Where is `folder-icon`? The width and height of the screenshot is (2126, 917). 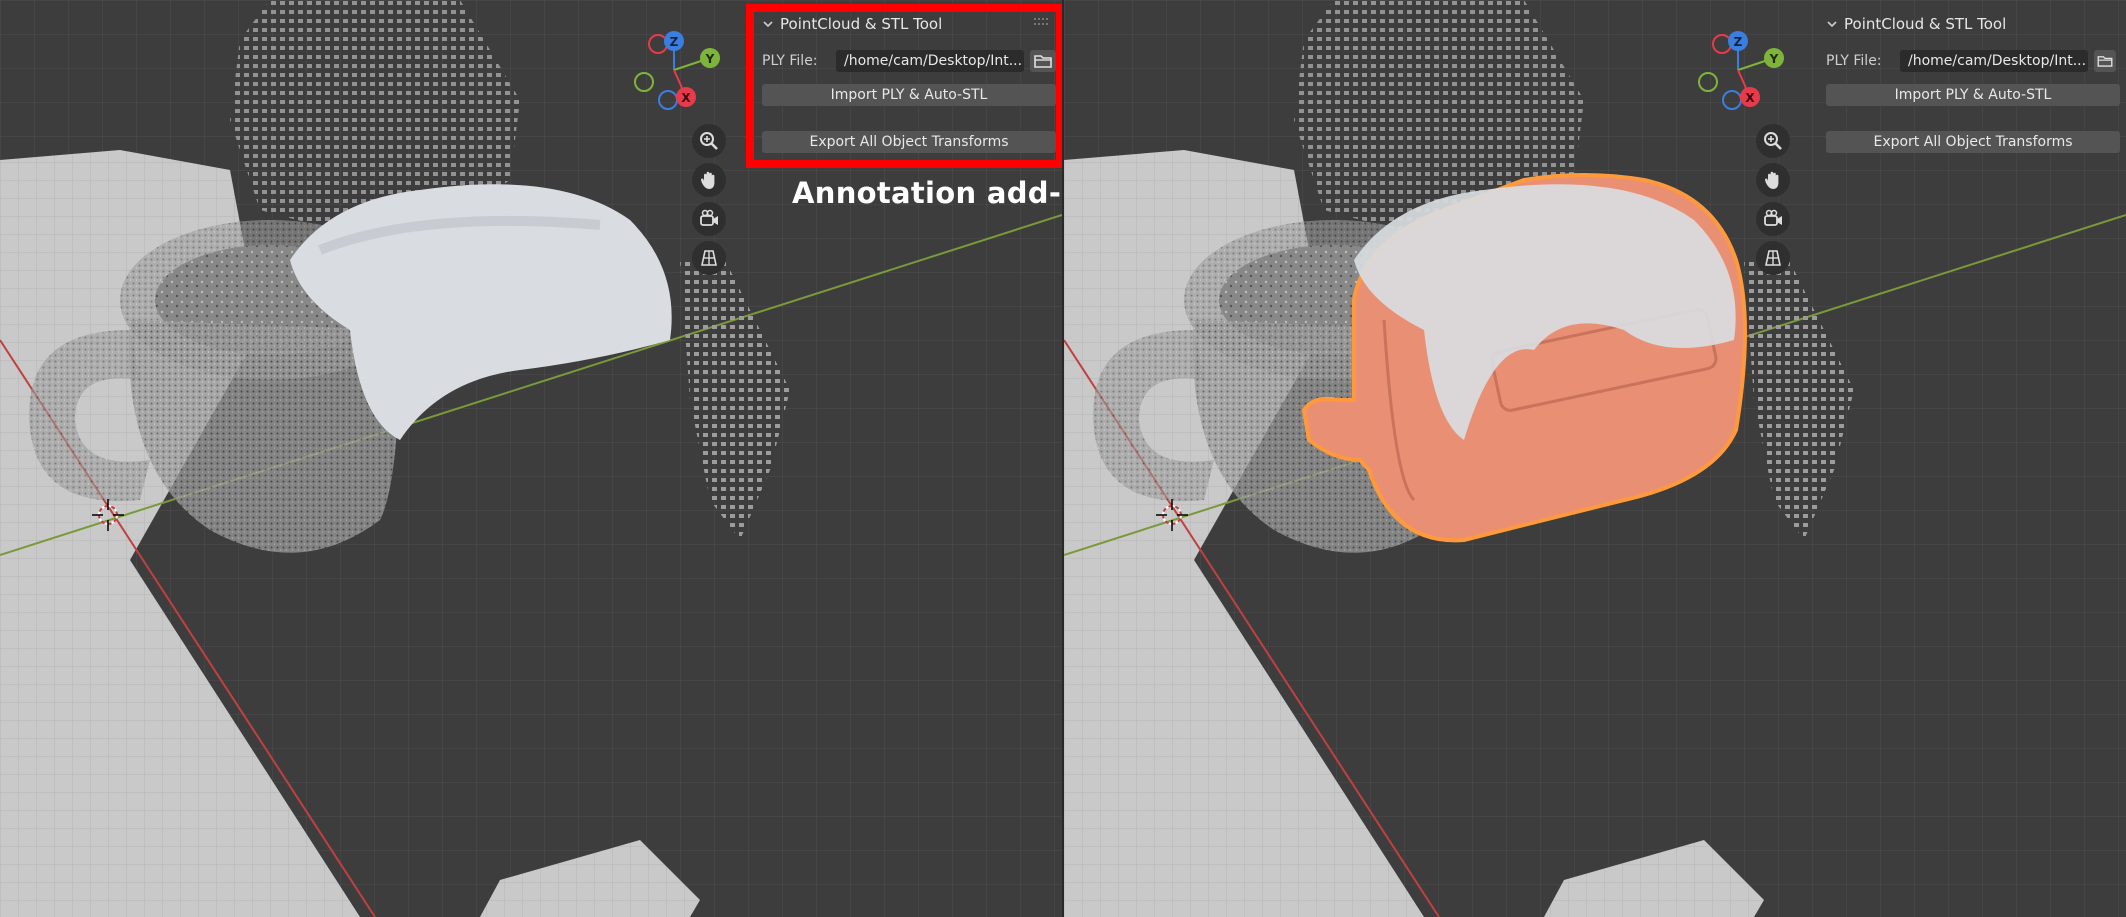
folder-icon is located at coordinates (2105, 61).